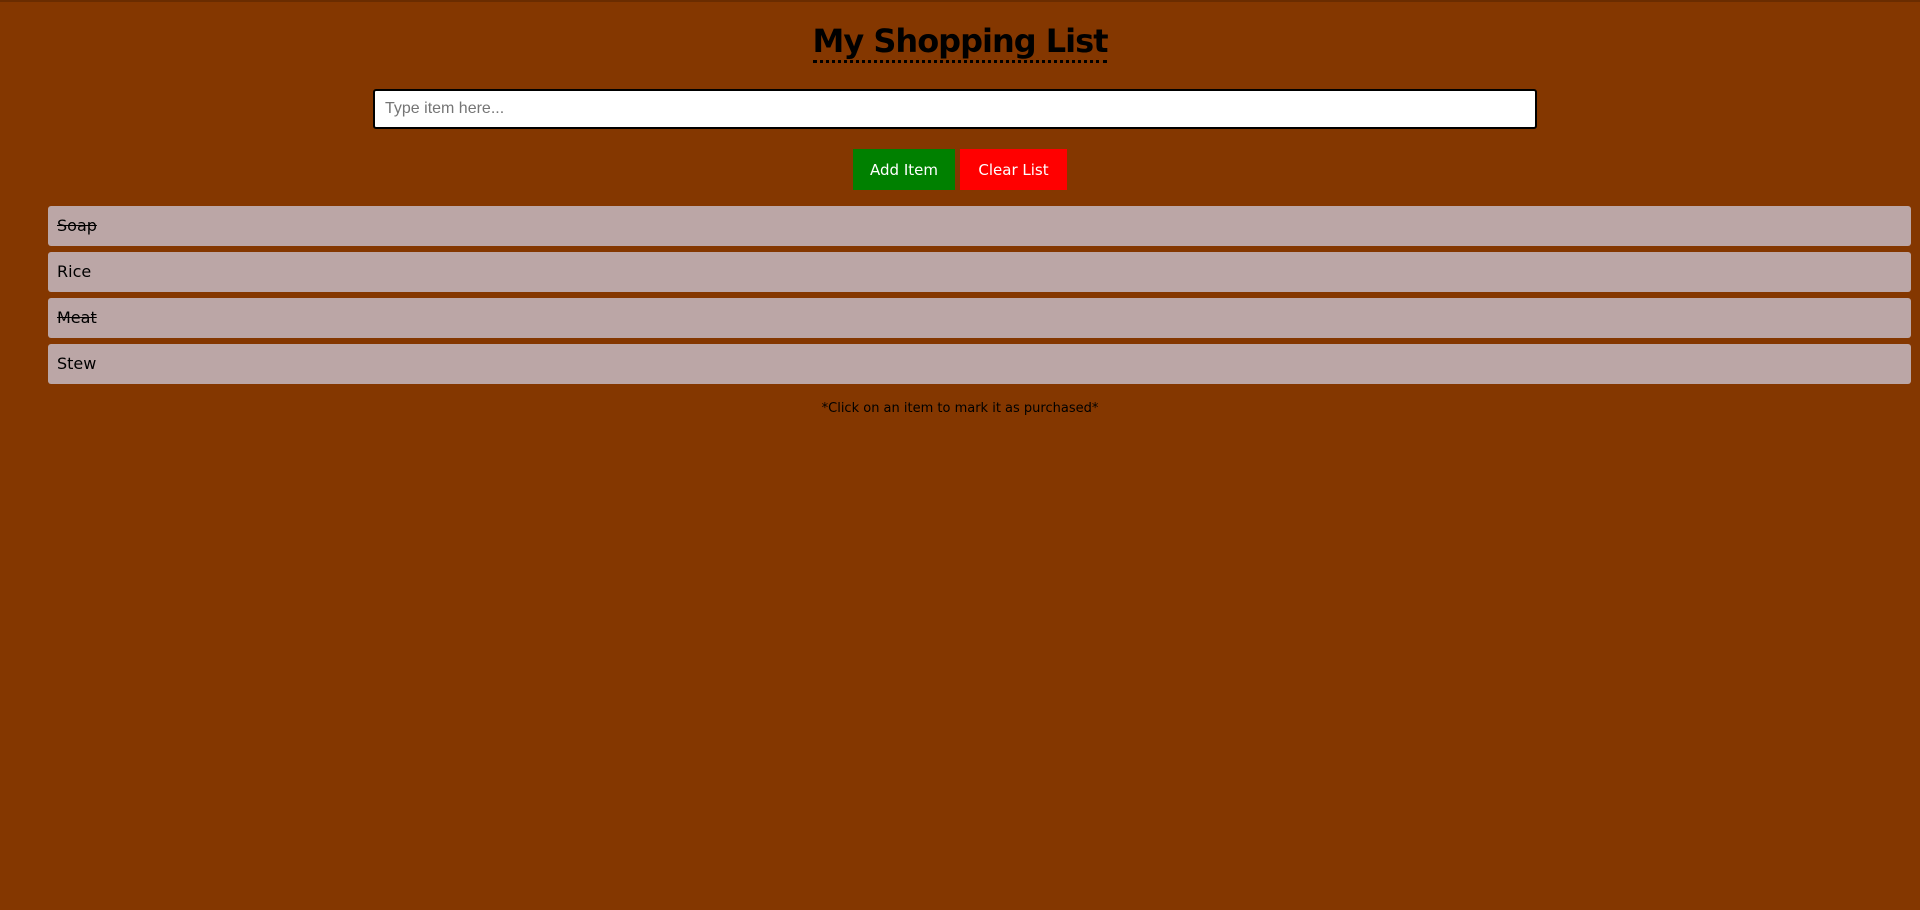  I want to click on page-title: My Shopping List, so click(960, 42).